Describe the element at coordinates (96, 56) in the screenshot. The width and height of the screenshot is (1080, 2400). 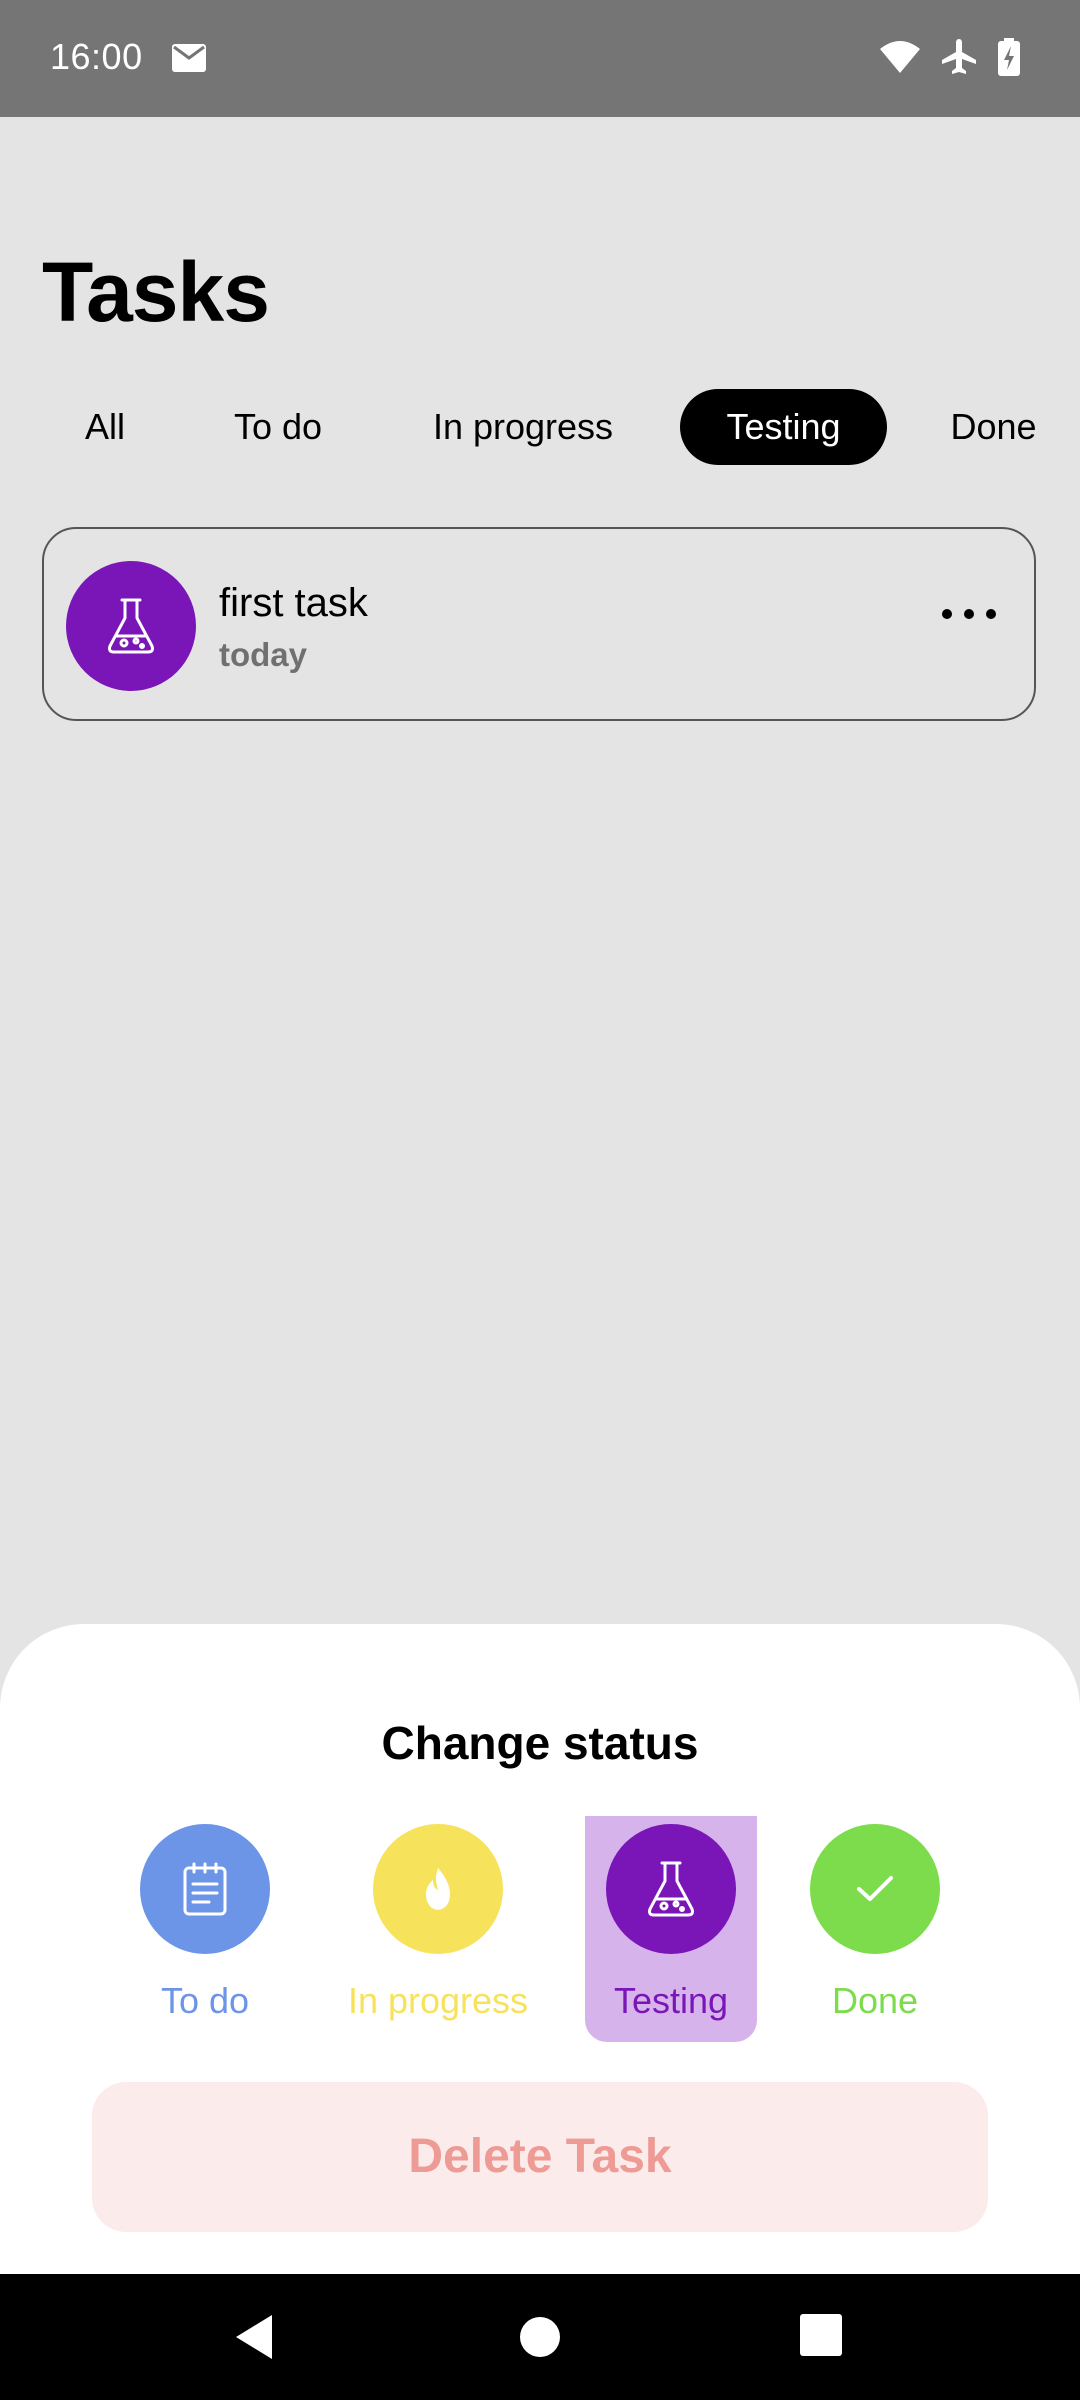
I see `status-time: 16:00` at that location.